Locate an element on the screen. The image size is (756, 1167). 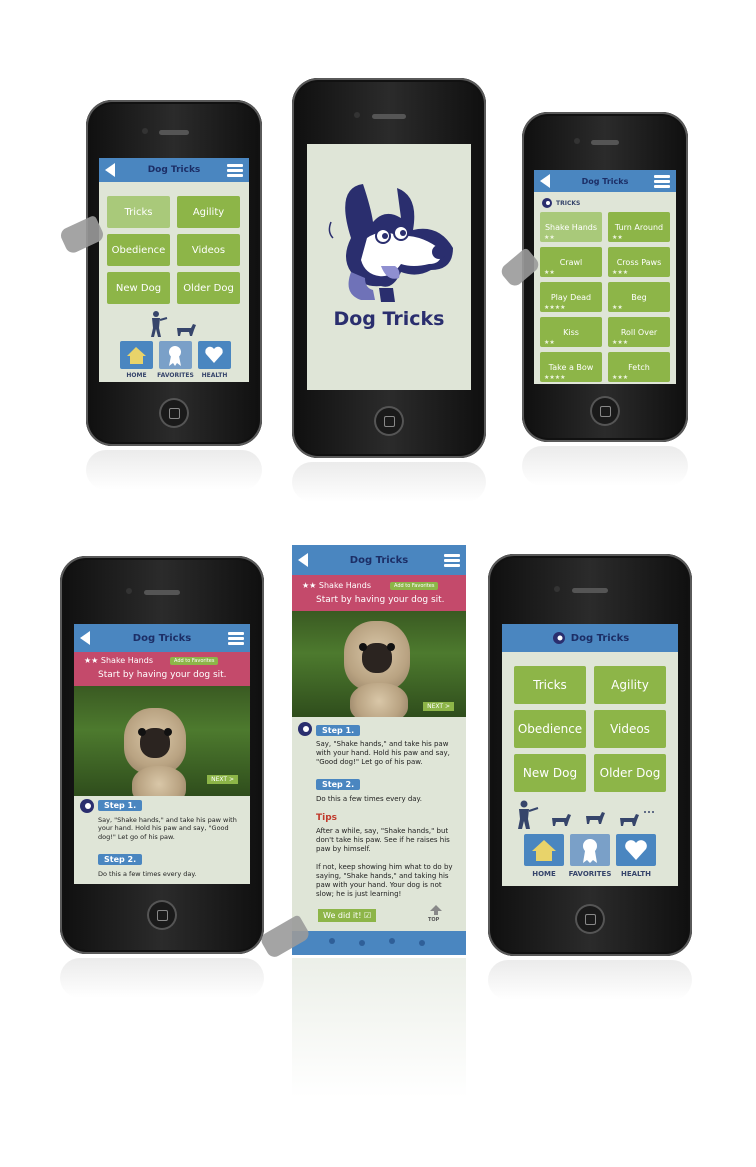
trick-button: Beg ★★ is located at coordinates (639, 297).